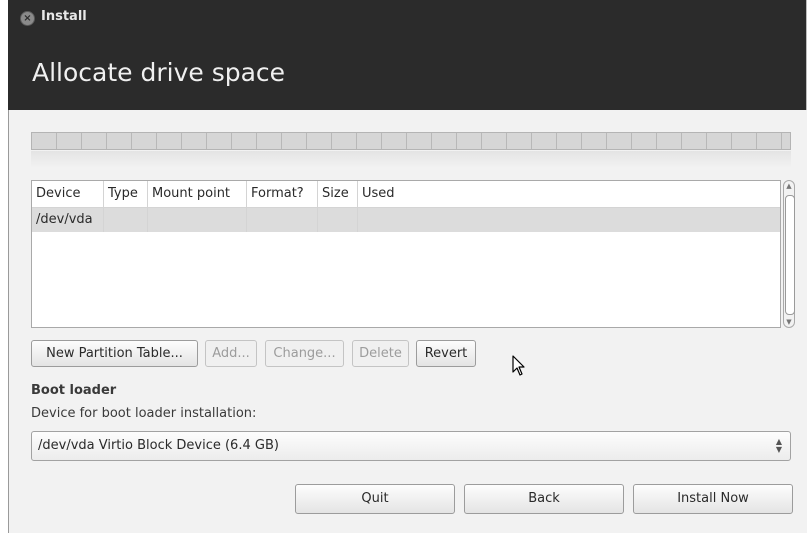 The height and width of the screenshot is (533, 808). I want to click on row-type, so click(126, 220).